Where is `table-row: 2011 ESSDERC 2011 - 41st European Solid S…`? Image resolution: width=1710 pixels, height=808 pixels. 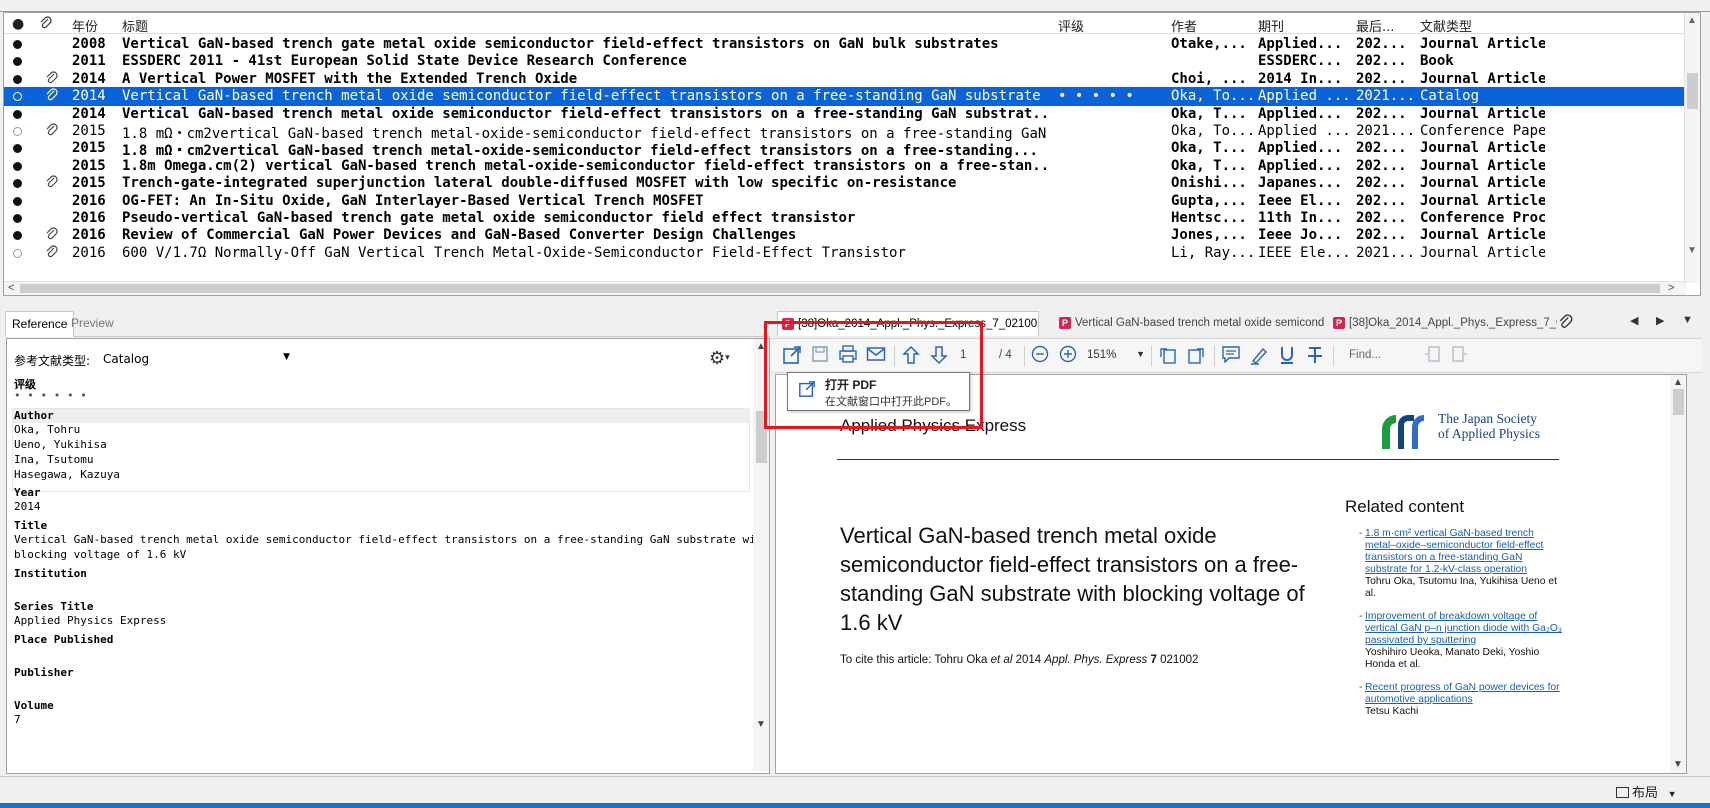 table-row: 2011 ESSDERC 2011 - 41st European Solid S… is located at coordinates (844, 61).